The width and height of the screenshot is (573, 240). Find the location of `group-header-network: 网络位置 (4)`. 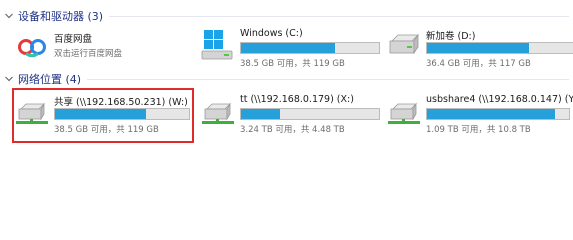

group-header-network: 网络位置 (4) is located at coordinates (286, 79).